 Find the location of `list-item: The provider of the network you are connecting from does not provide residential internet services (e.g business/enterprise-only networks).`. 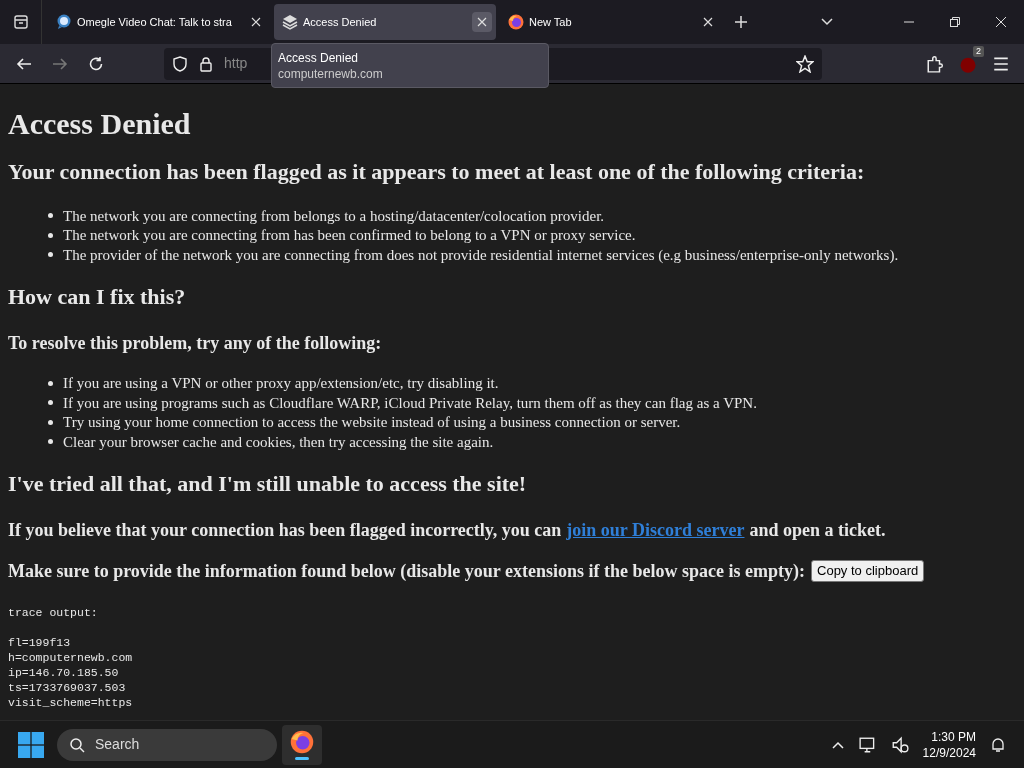

list-item: The provider of the network you are connecting from does not provide residential internet services (e.g business/enterprise-only networks). is located at coordinates (481, 255).